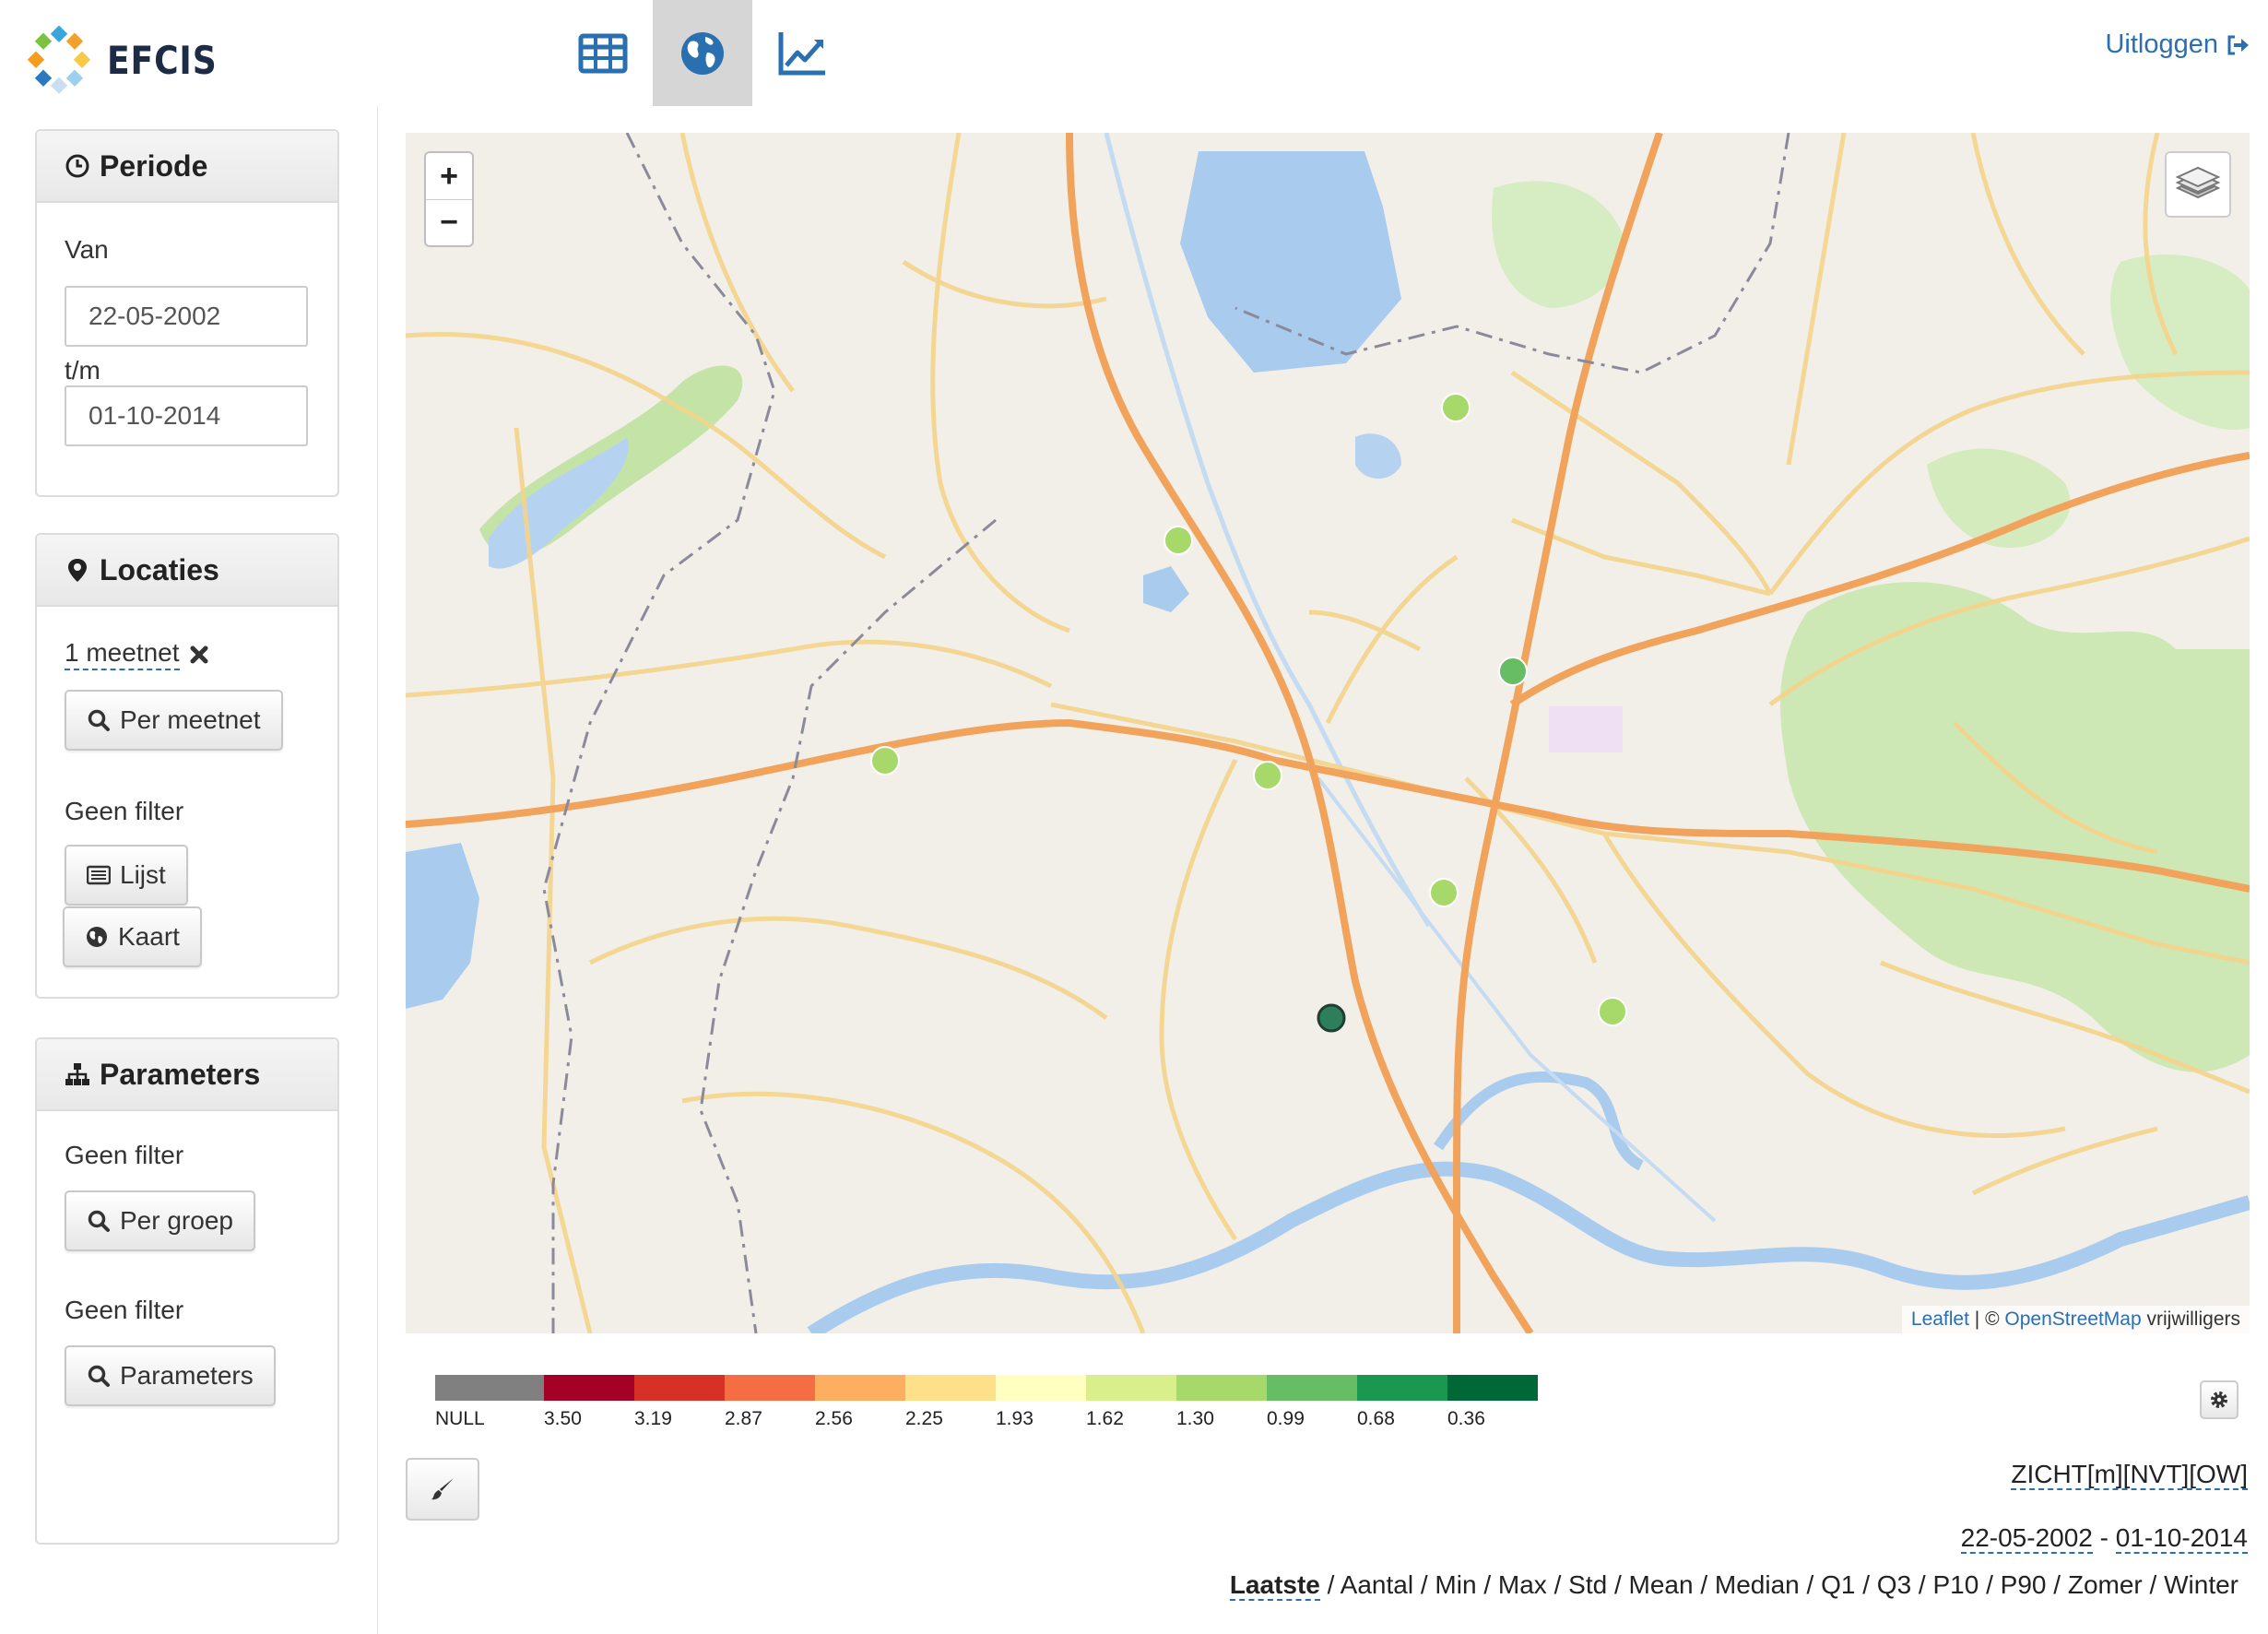 The height and width of the screenshot is (1634, 2268). I want to click on legend-label: 1.30, so click(1195, 1419).